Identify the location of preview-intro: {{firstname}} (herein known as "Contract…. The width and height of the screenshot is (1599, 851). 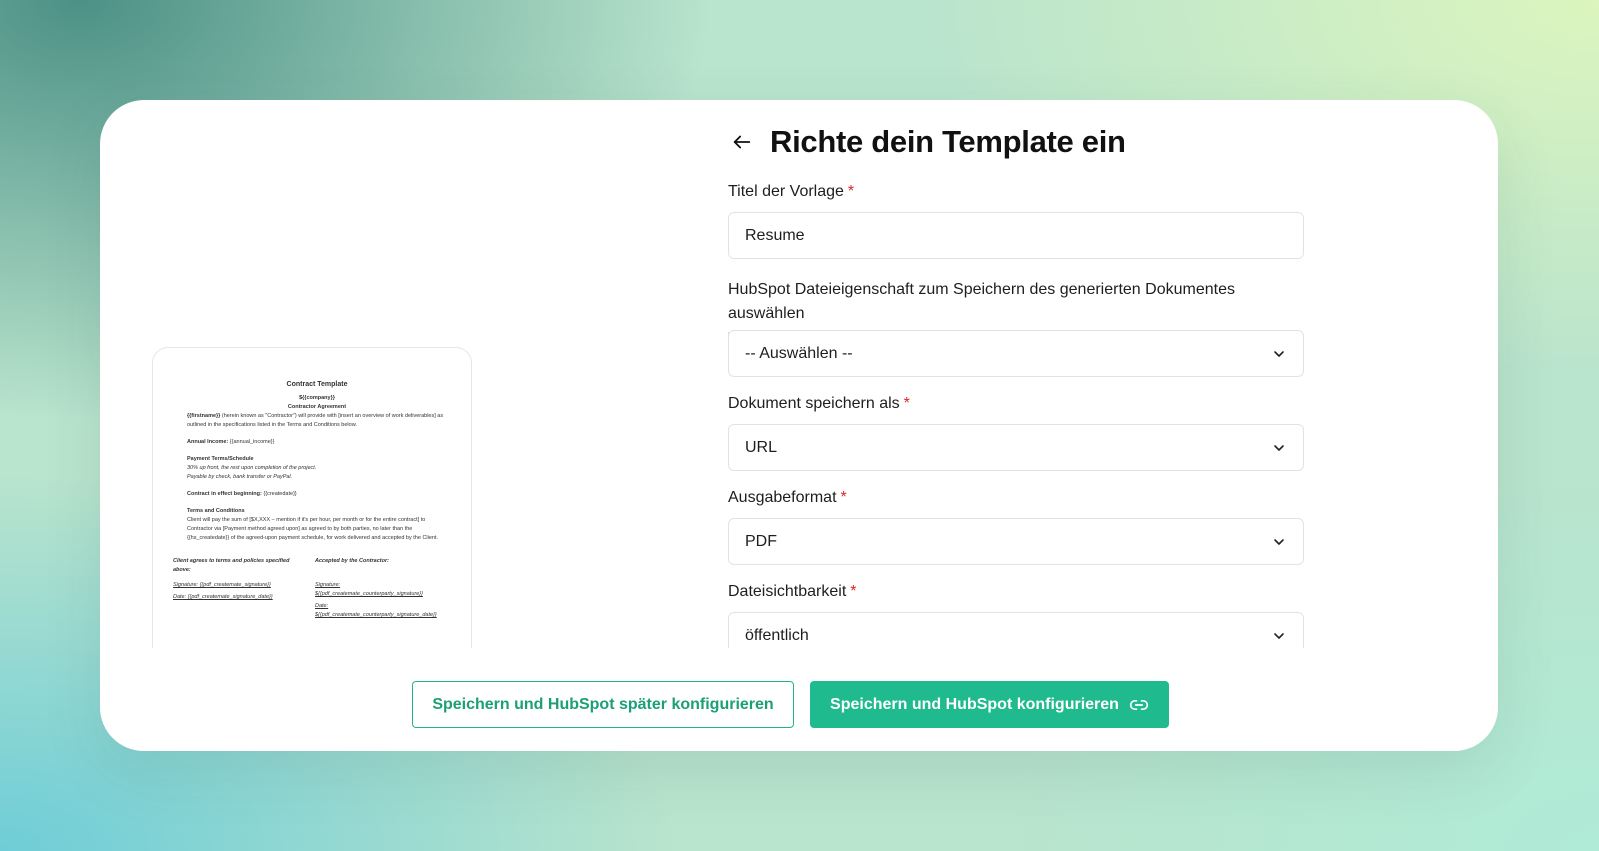
(315, 420).